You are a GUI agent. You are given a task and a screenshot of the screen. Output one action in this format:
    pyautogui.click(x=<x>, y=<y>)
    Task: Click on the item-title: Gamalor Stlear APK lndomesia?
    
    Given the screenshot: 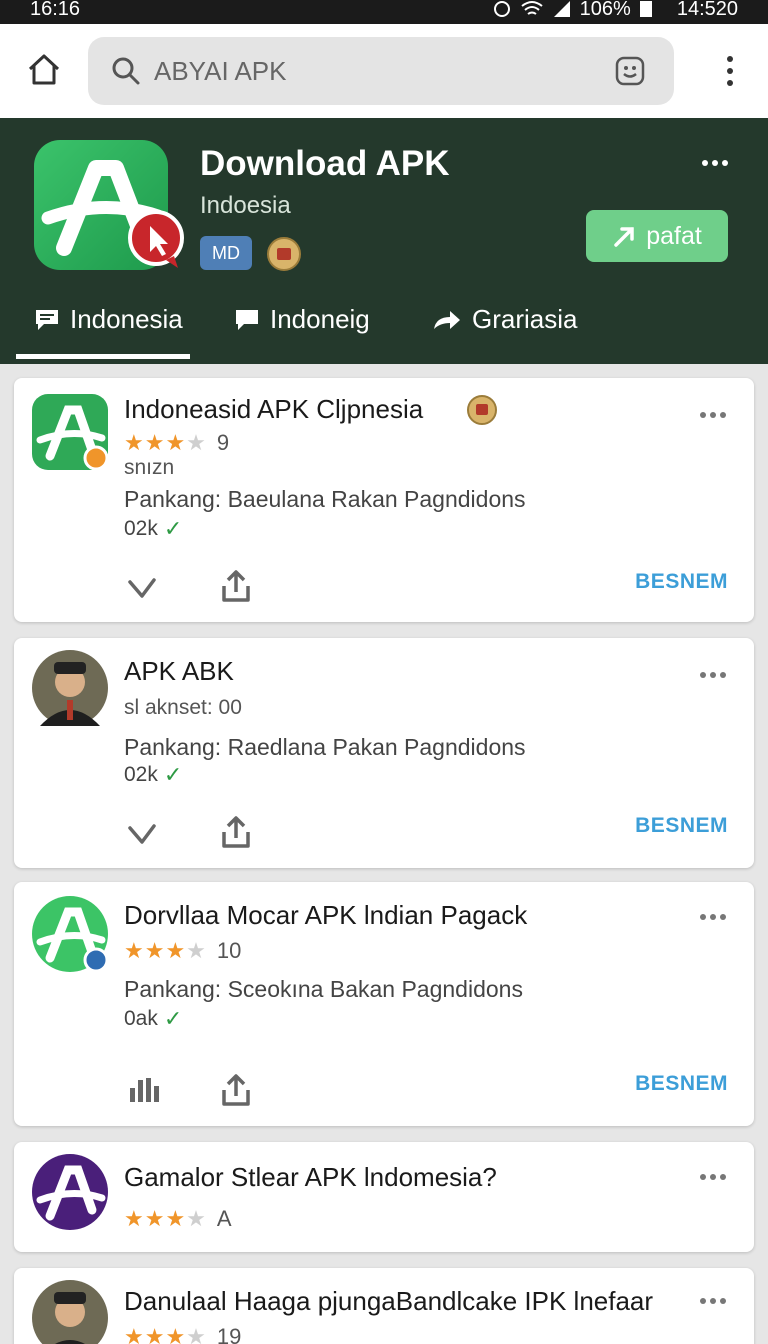 What is the action you would take?
    pyautogui.click(x=310, y=1177)
    